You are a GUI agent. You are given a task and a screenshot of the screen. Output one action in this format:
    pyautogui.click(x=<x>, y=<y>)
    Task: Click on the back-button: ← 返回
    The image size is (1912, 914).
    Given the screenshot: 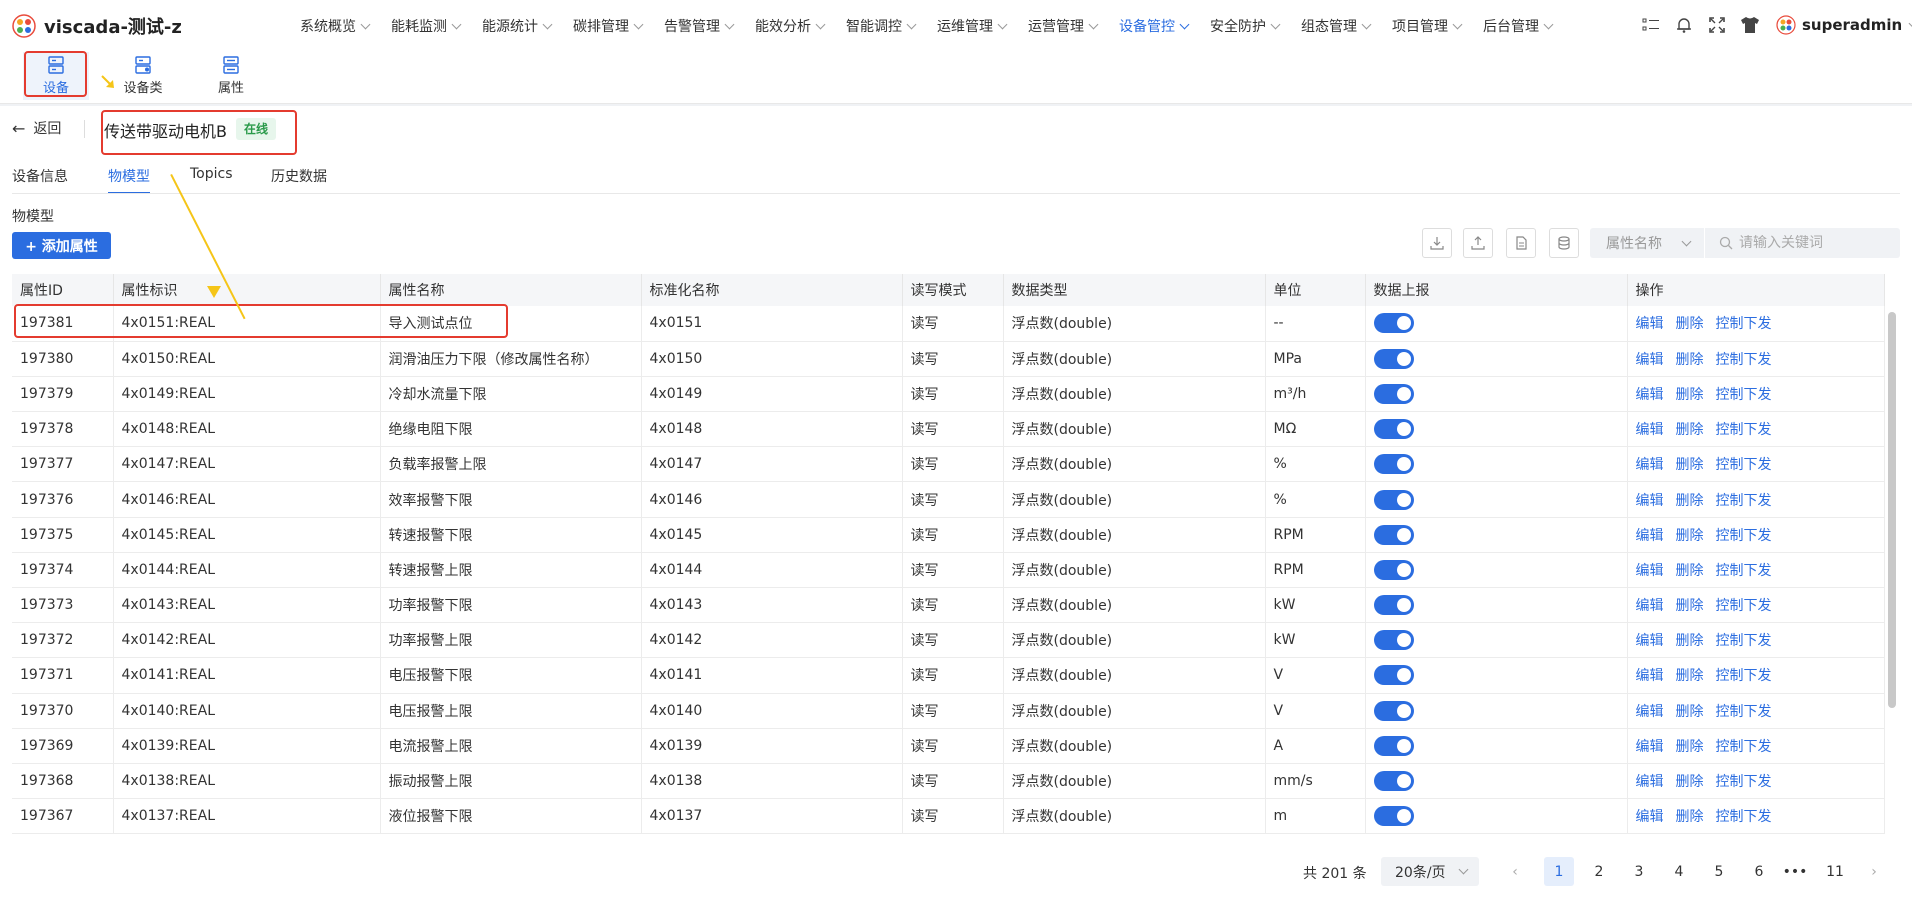 What is the action you would take?
    pyautogui.click(x=36, y=128)
    